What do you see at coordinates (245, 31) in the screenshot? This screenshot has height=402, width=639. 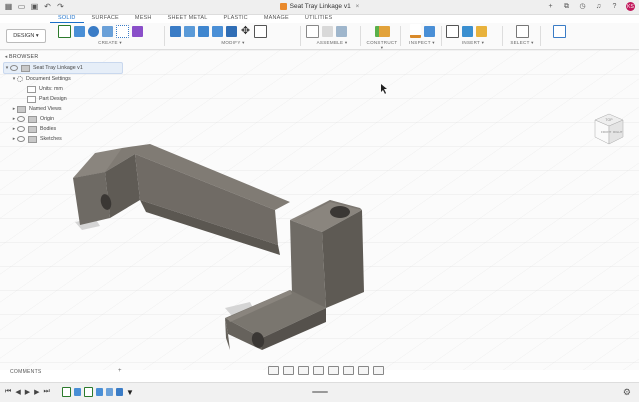 I see `move-icon: ✥` at bounding box center [245, 31].